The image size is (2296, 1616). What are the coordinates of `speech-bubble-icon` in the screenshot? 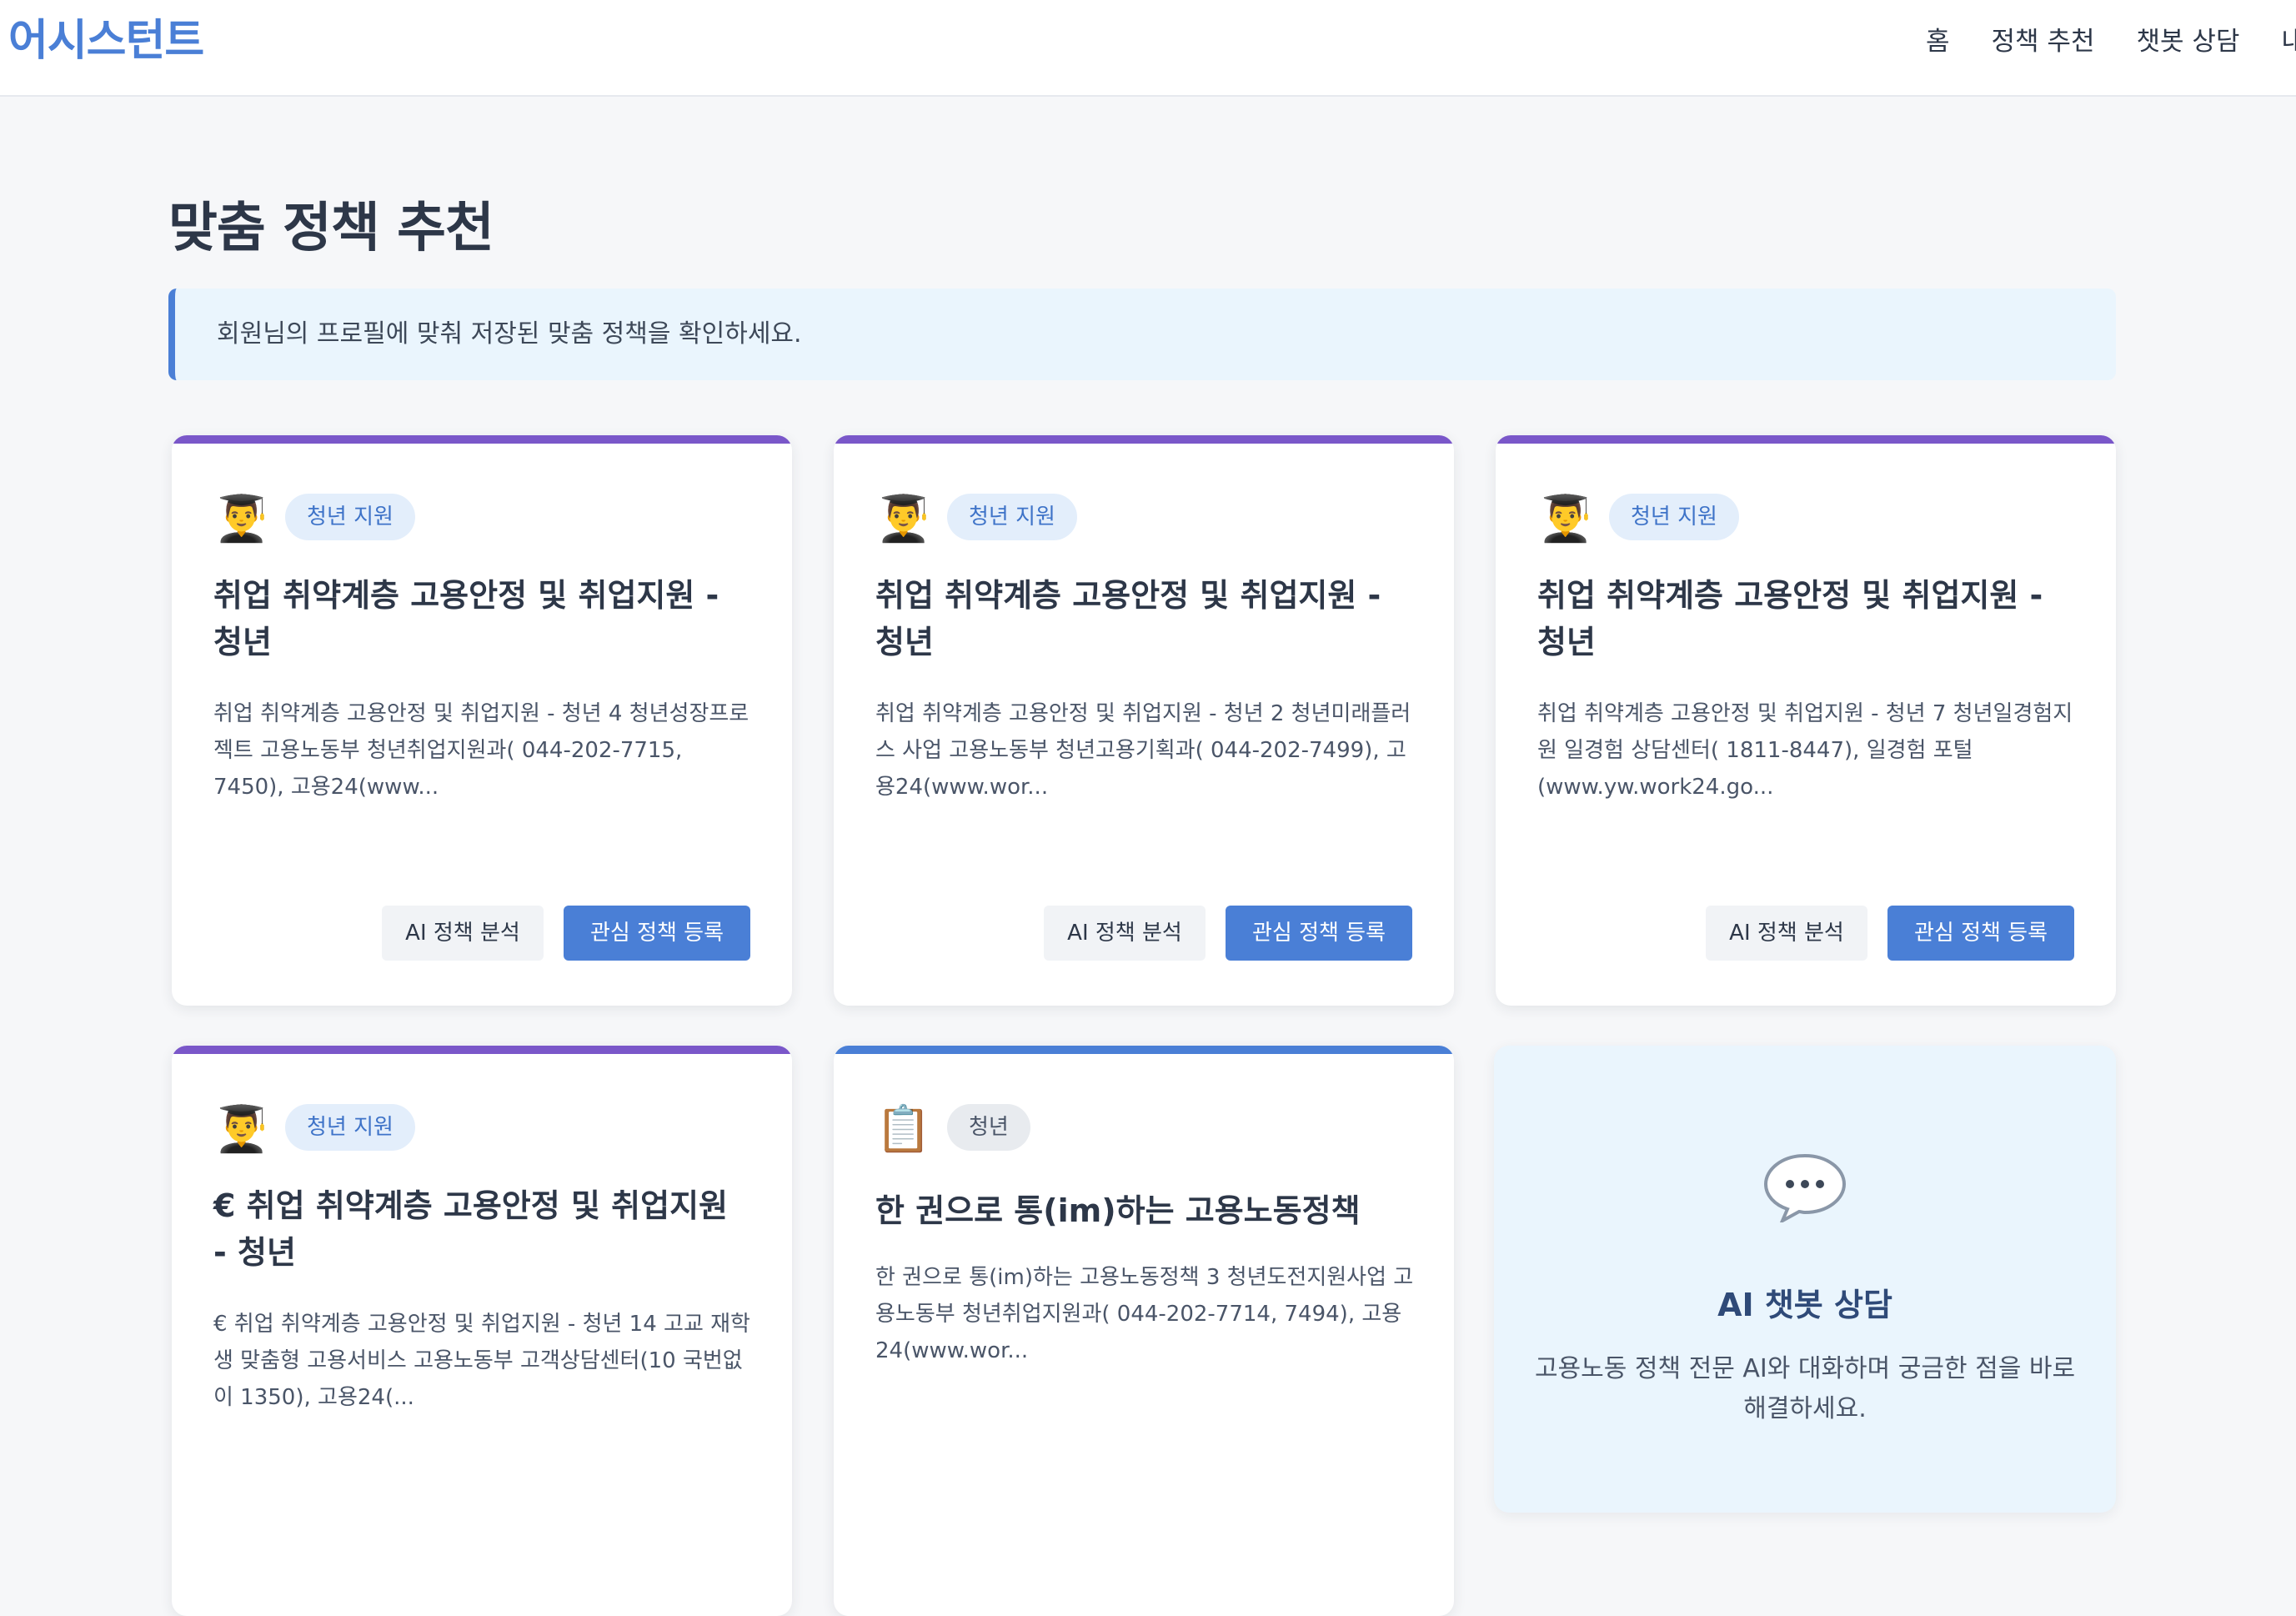 It's located at (1805, 1187).